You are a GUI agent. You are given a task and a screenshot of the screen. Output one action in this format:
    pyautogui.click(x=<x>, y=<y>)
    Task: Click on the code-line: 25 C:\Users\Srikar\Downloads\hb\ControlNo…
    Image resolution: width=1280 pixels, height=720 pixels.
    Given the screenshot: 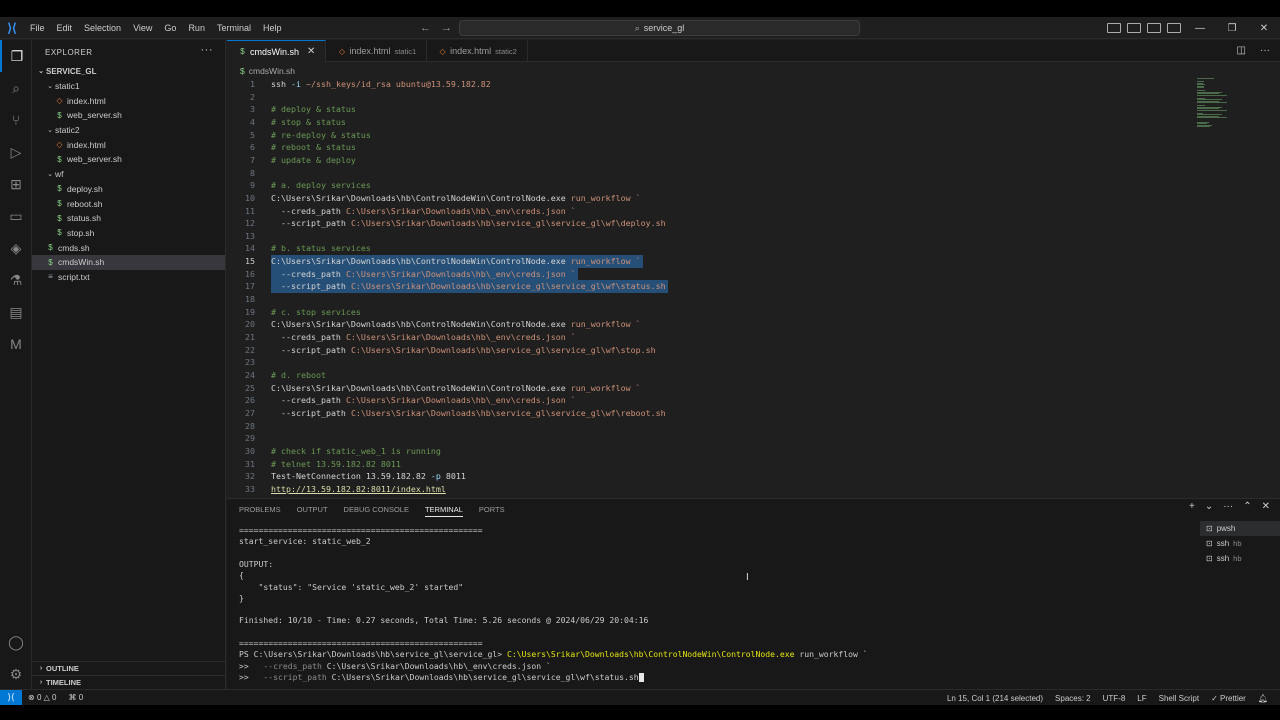 What is the action you would take?
    pyautogui.click(x=710, y=388)
    